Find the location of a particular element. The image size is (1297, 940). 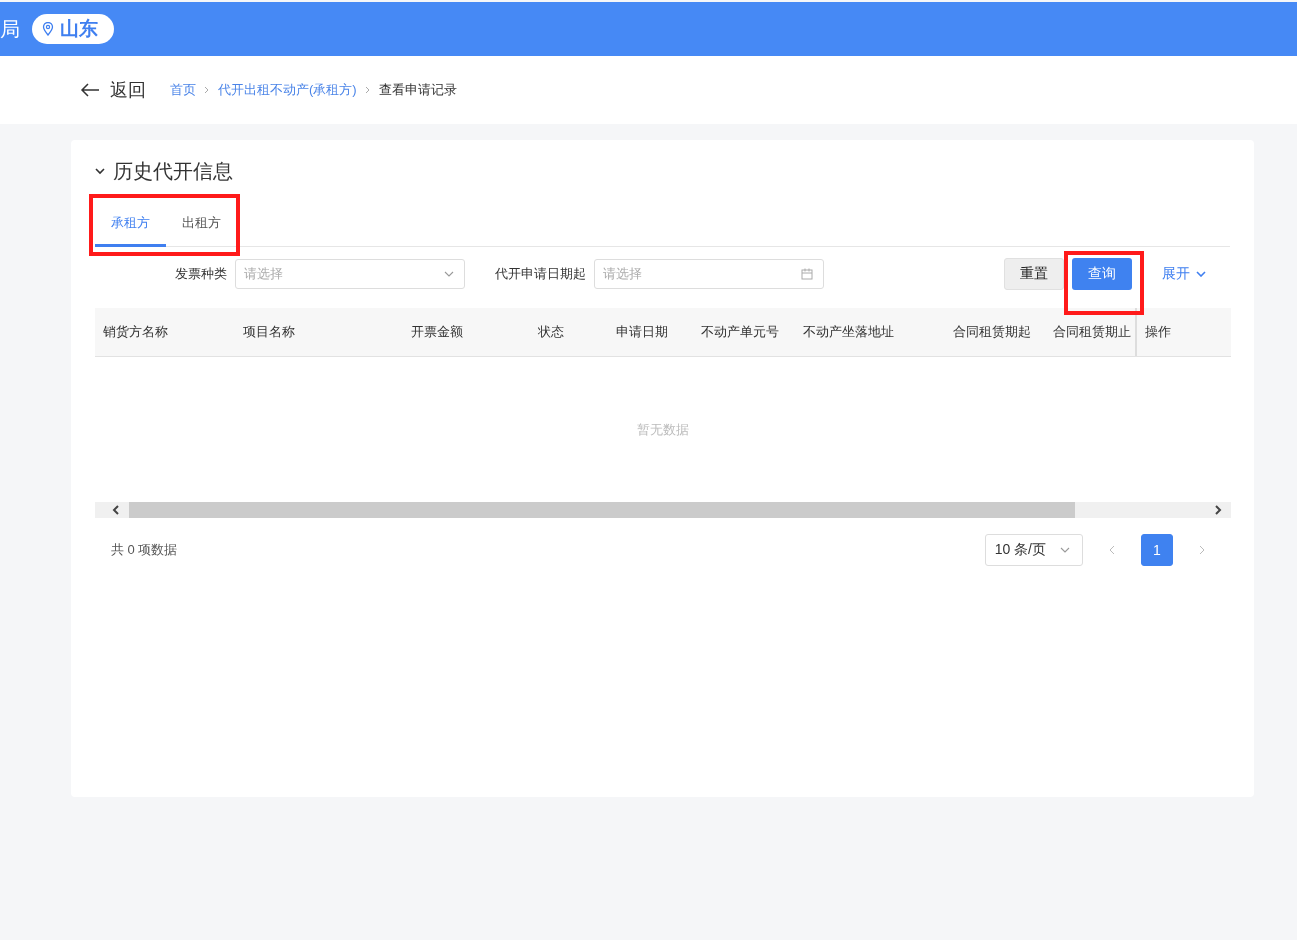

date-field: 请选择 is located at coordinates (709, 274).